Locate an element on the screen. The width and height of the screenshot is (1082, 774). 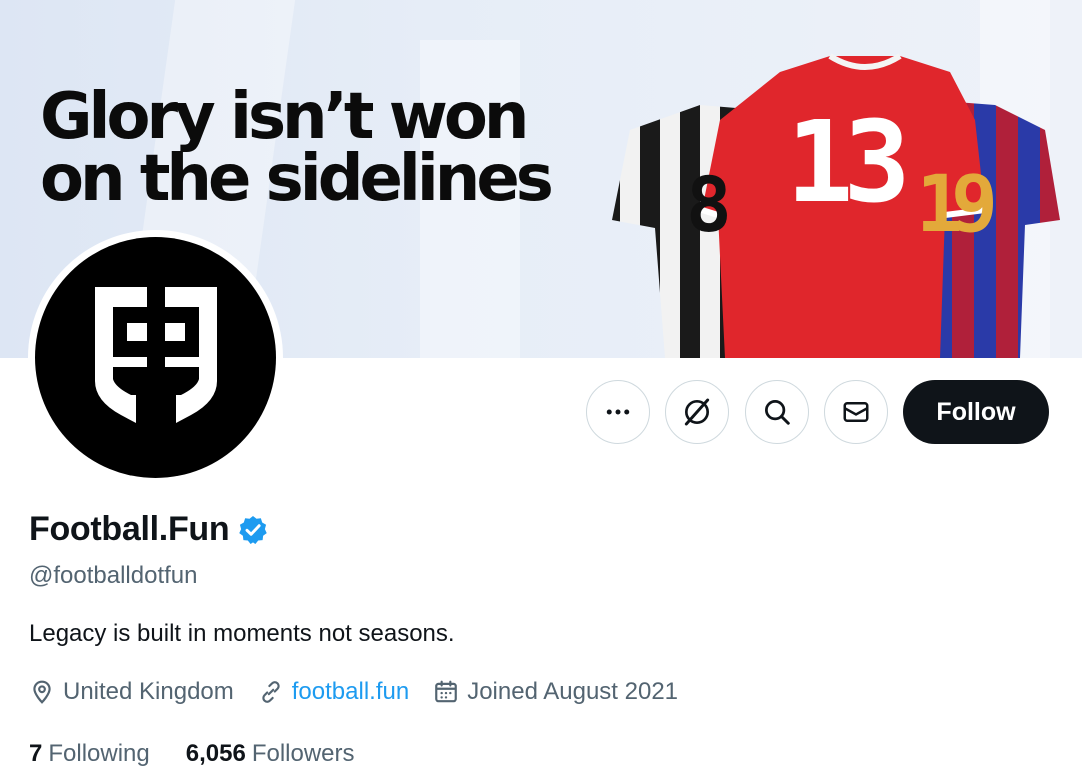
more-button is located at coordinates (618, 412).